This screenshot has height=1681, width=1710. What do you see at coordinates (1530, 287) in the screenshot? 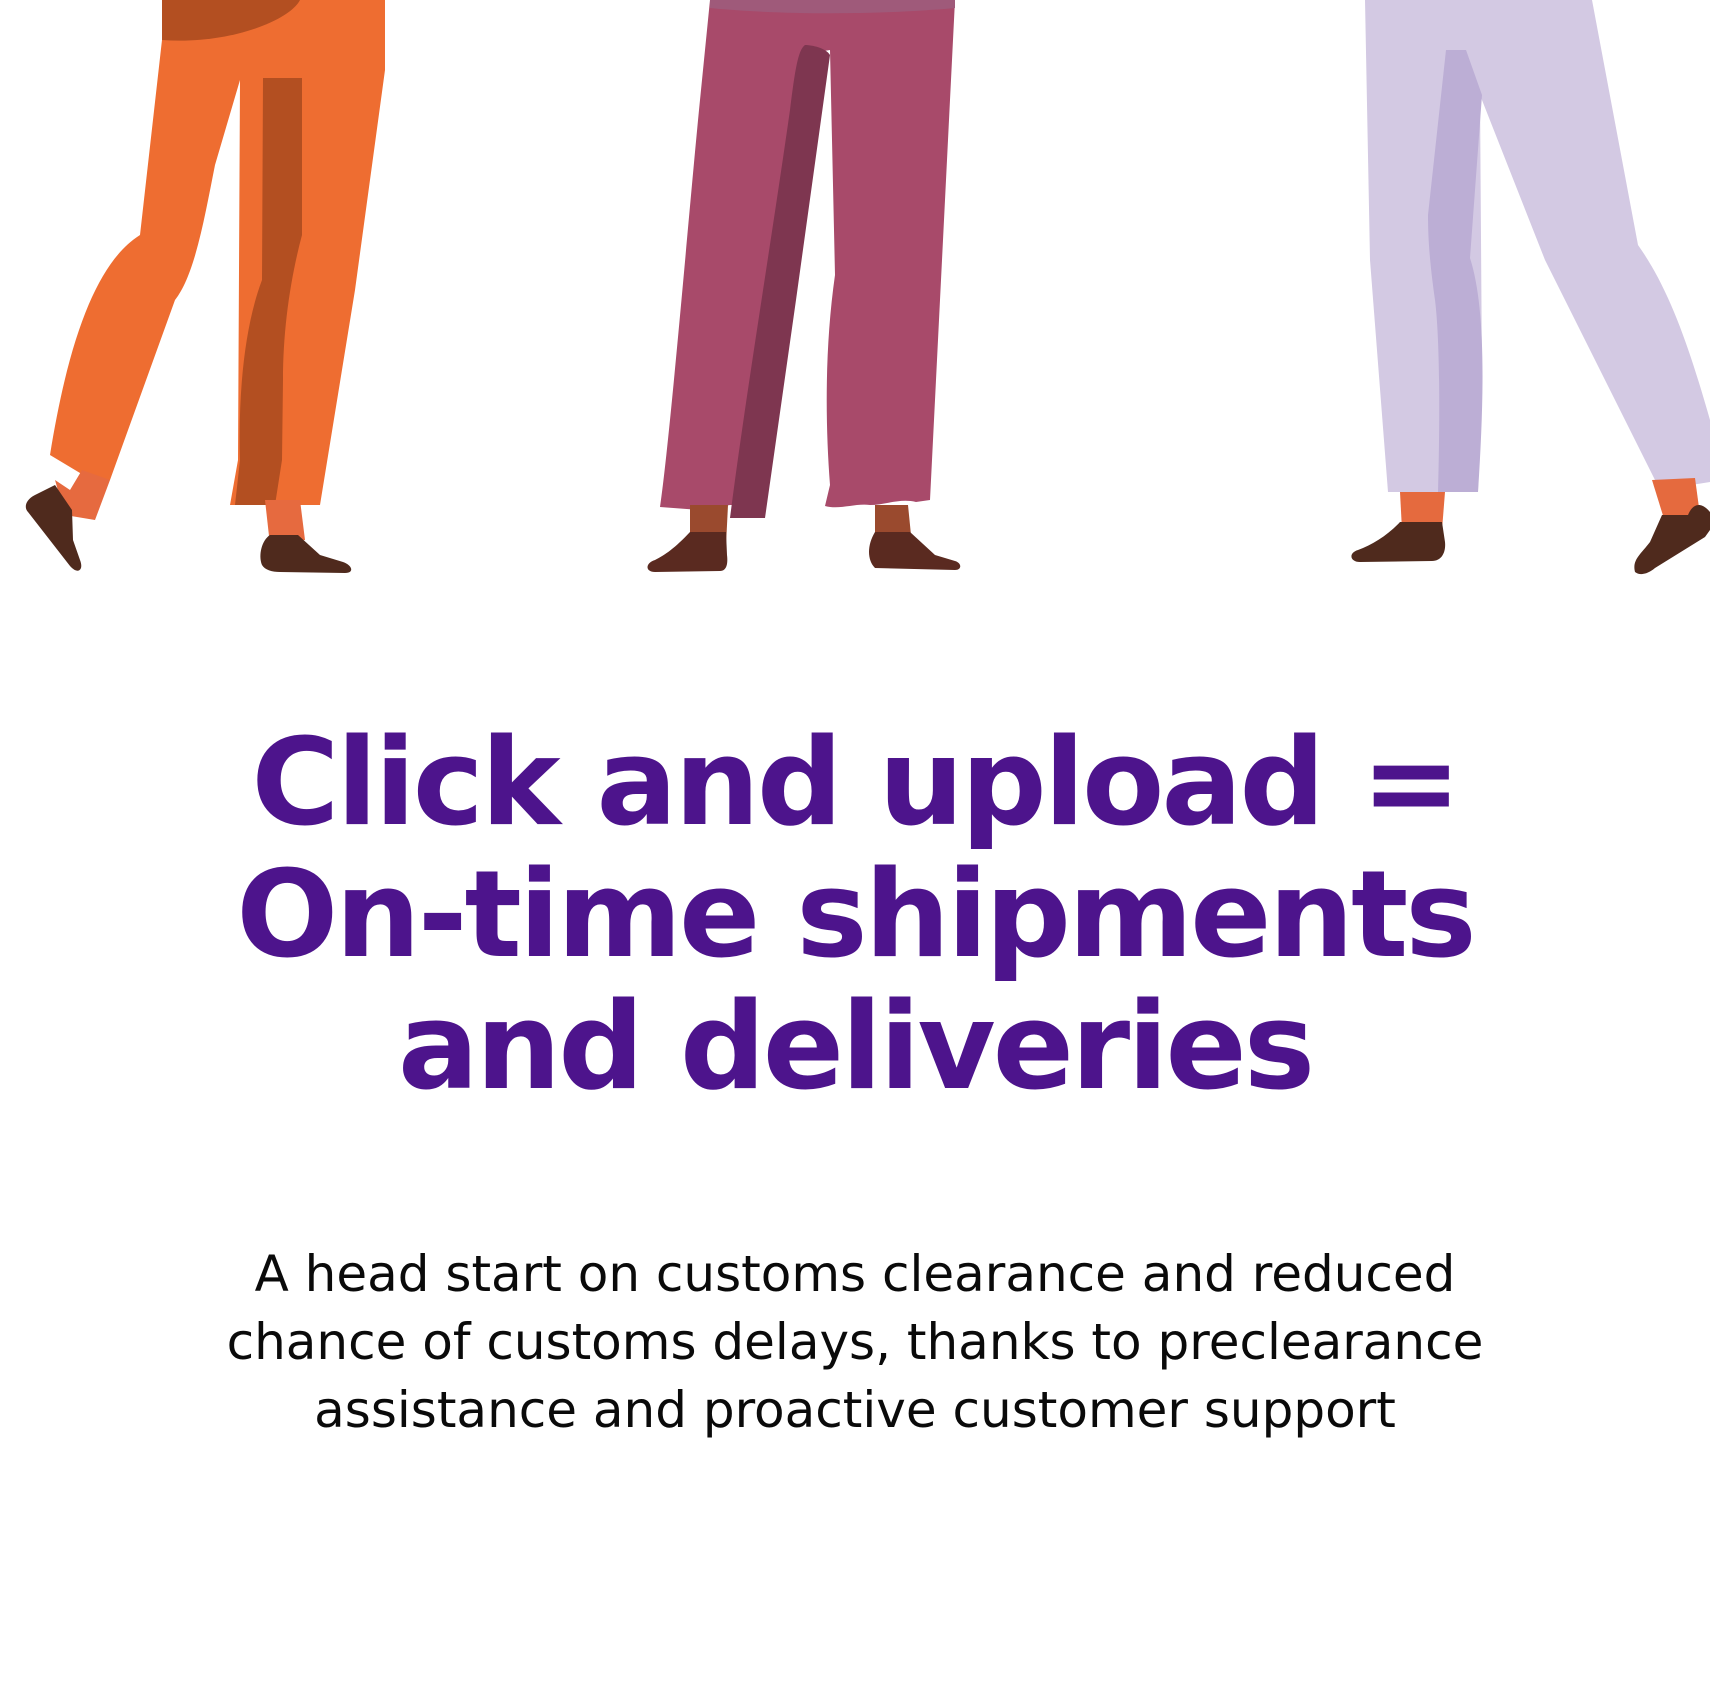
I see `figure-lavender-pants` at bounding box center [1530, 287].